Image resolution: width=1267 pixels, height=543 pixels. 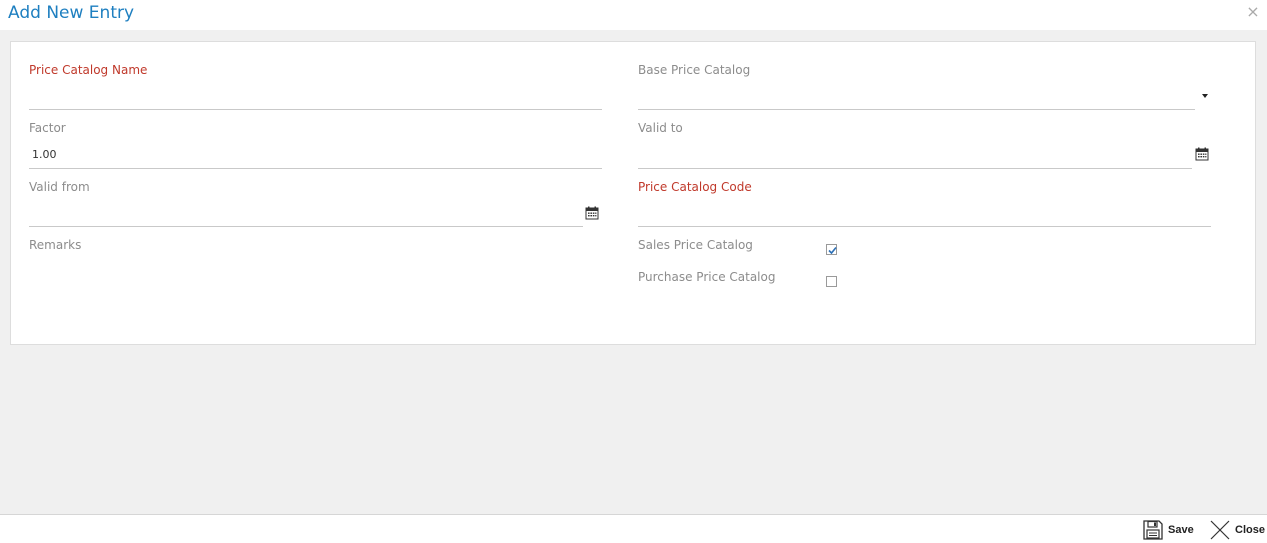 I want to click on price-catalog-name-label: Price Catalog Name, so click(x=88, y=70).